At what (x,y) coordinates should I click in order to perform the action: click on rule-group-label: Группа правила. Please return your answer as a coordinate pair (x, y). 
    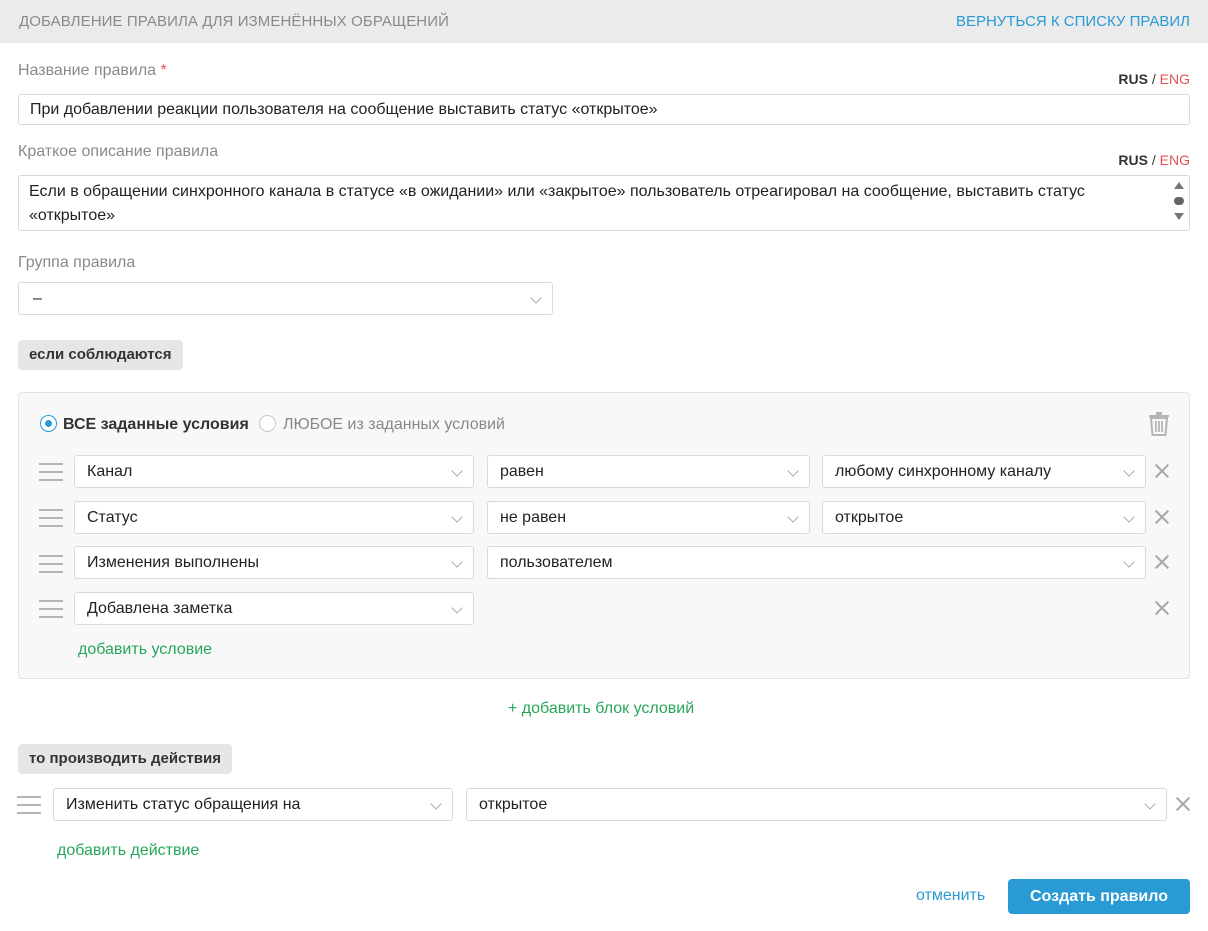
    Looking at the image, I should click on (77, 262).